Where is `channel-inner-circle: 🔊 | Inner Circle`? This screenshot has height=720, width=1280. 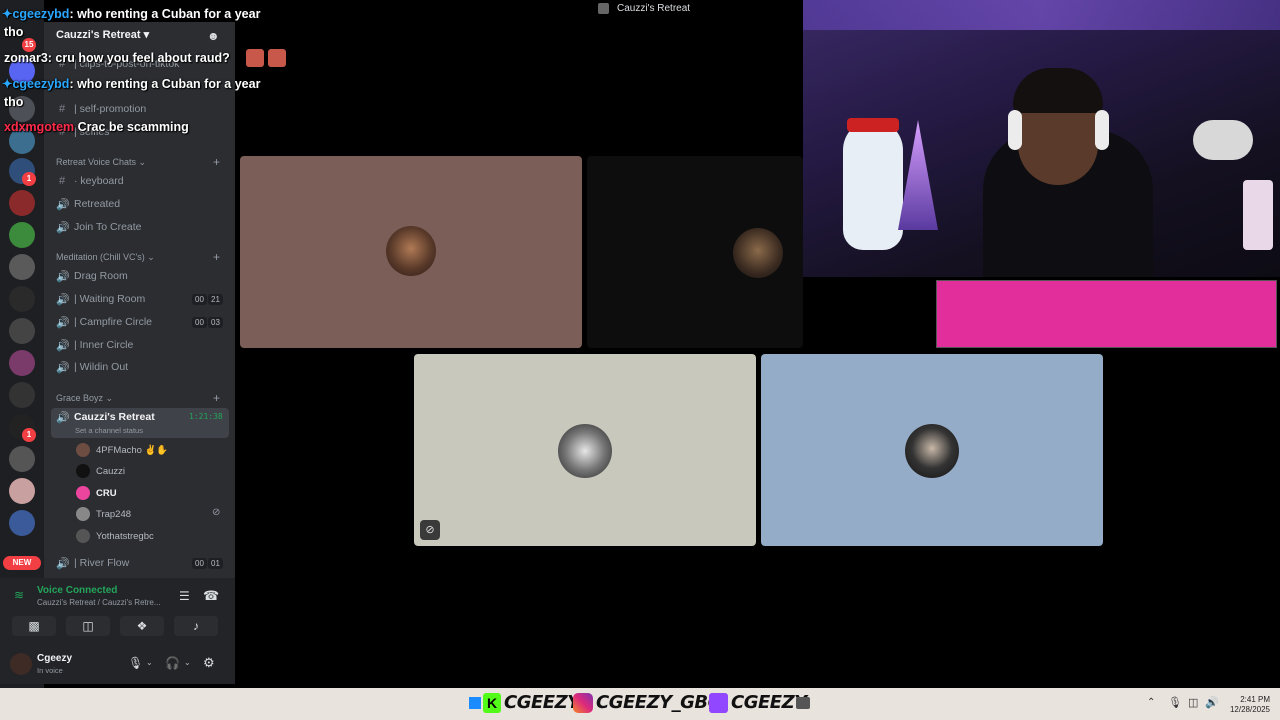 channel-inner-circle: 🔊 | Inner Circle is located at coordinates (94, 345).